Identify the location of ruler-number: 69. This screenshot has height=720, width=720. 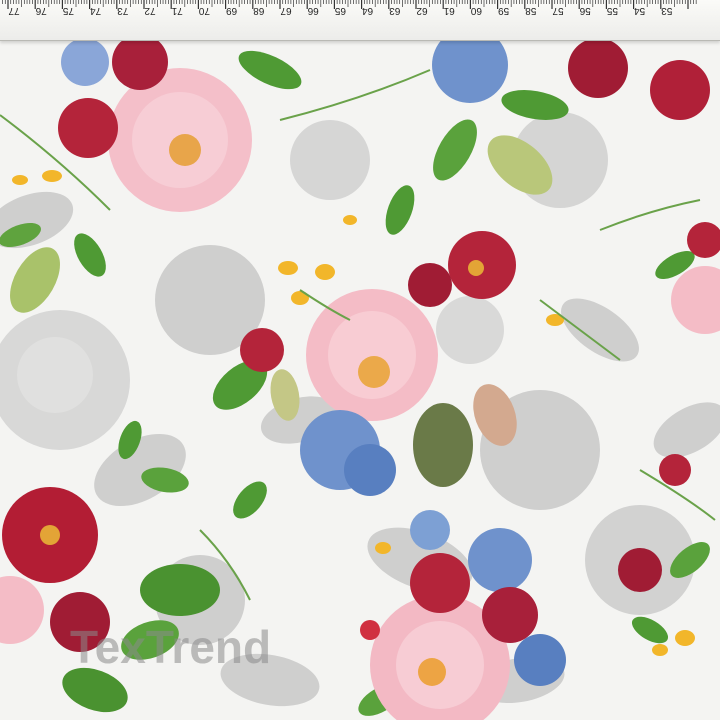
(232, 10).